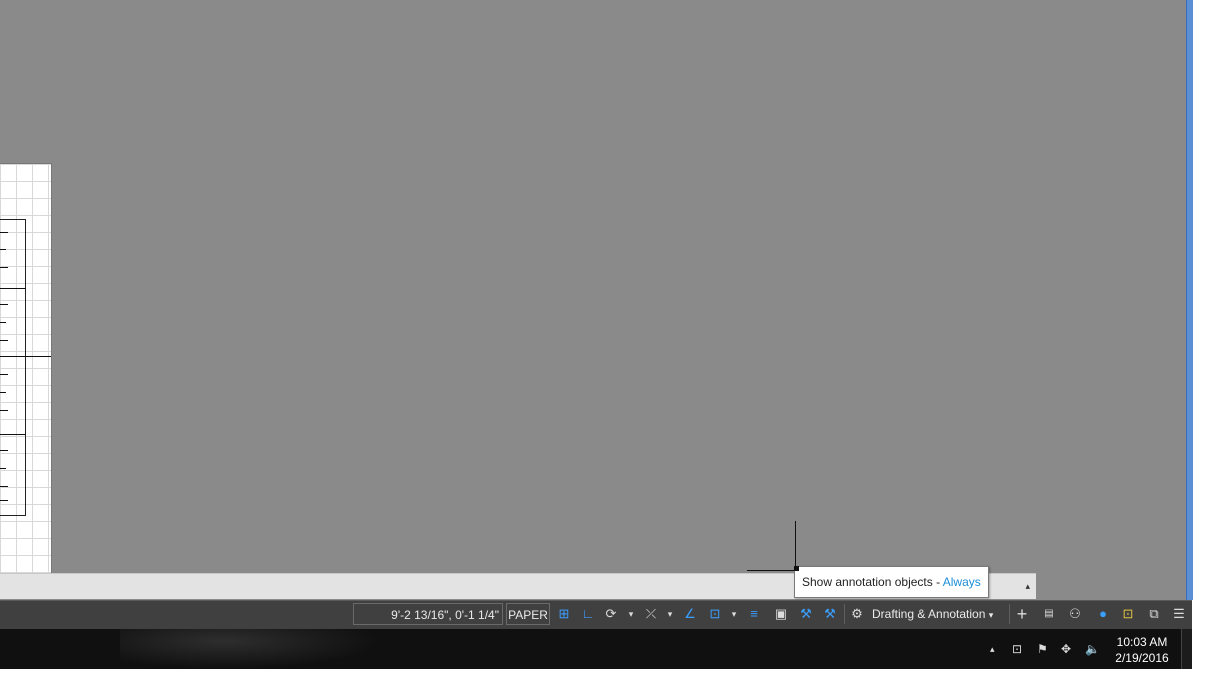  I want to click on osnap-dropdown-icon: ▾, so click(670, 614).